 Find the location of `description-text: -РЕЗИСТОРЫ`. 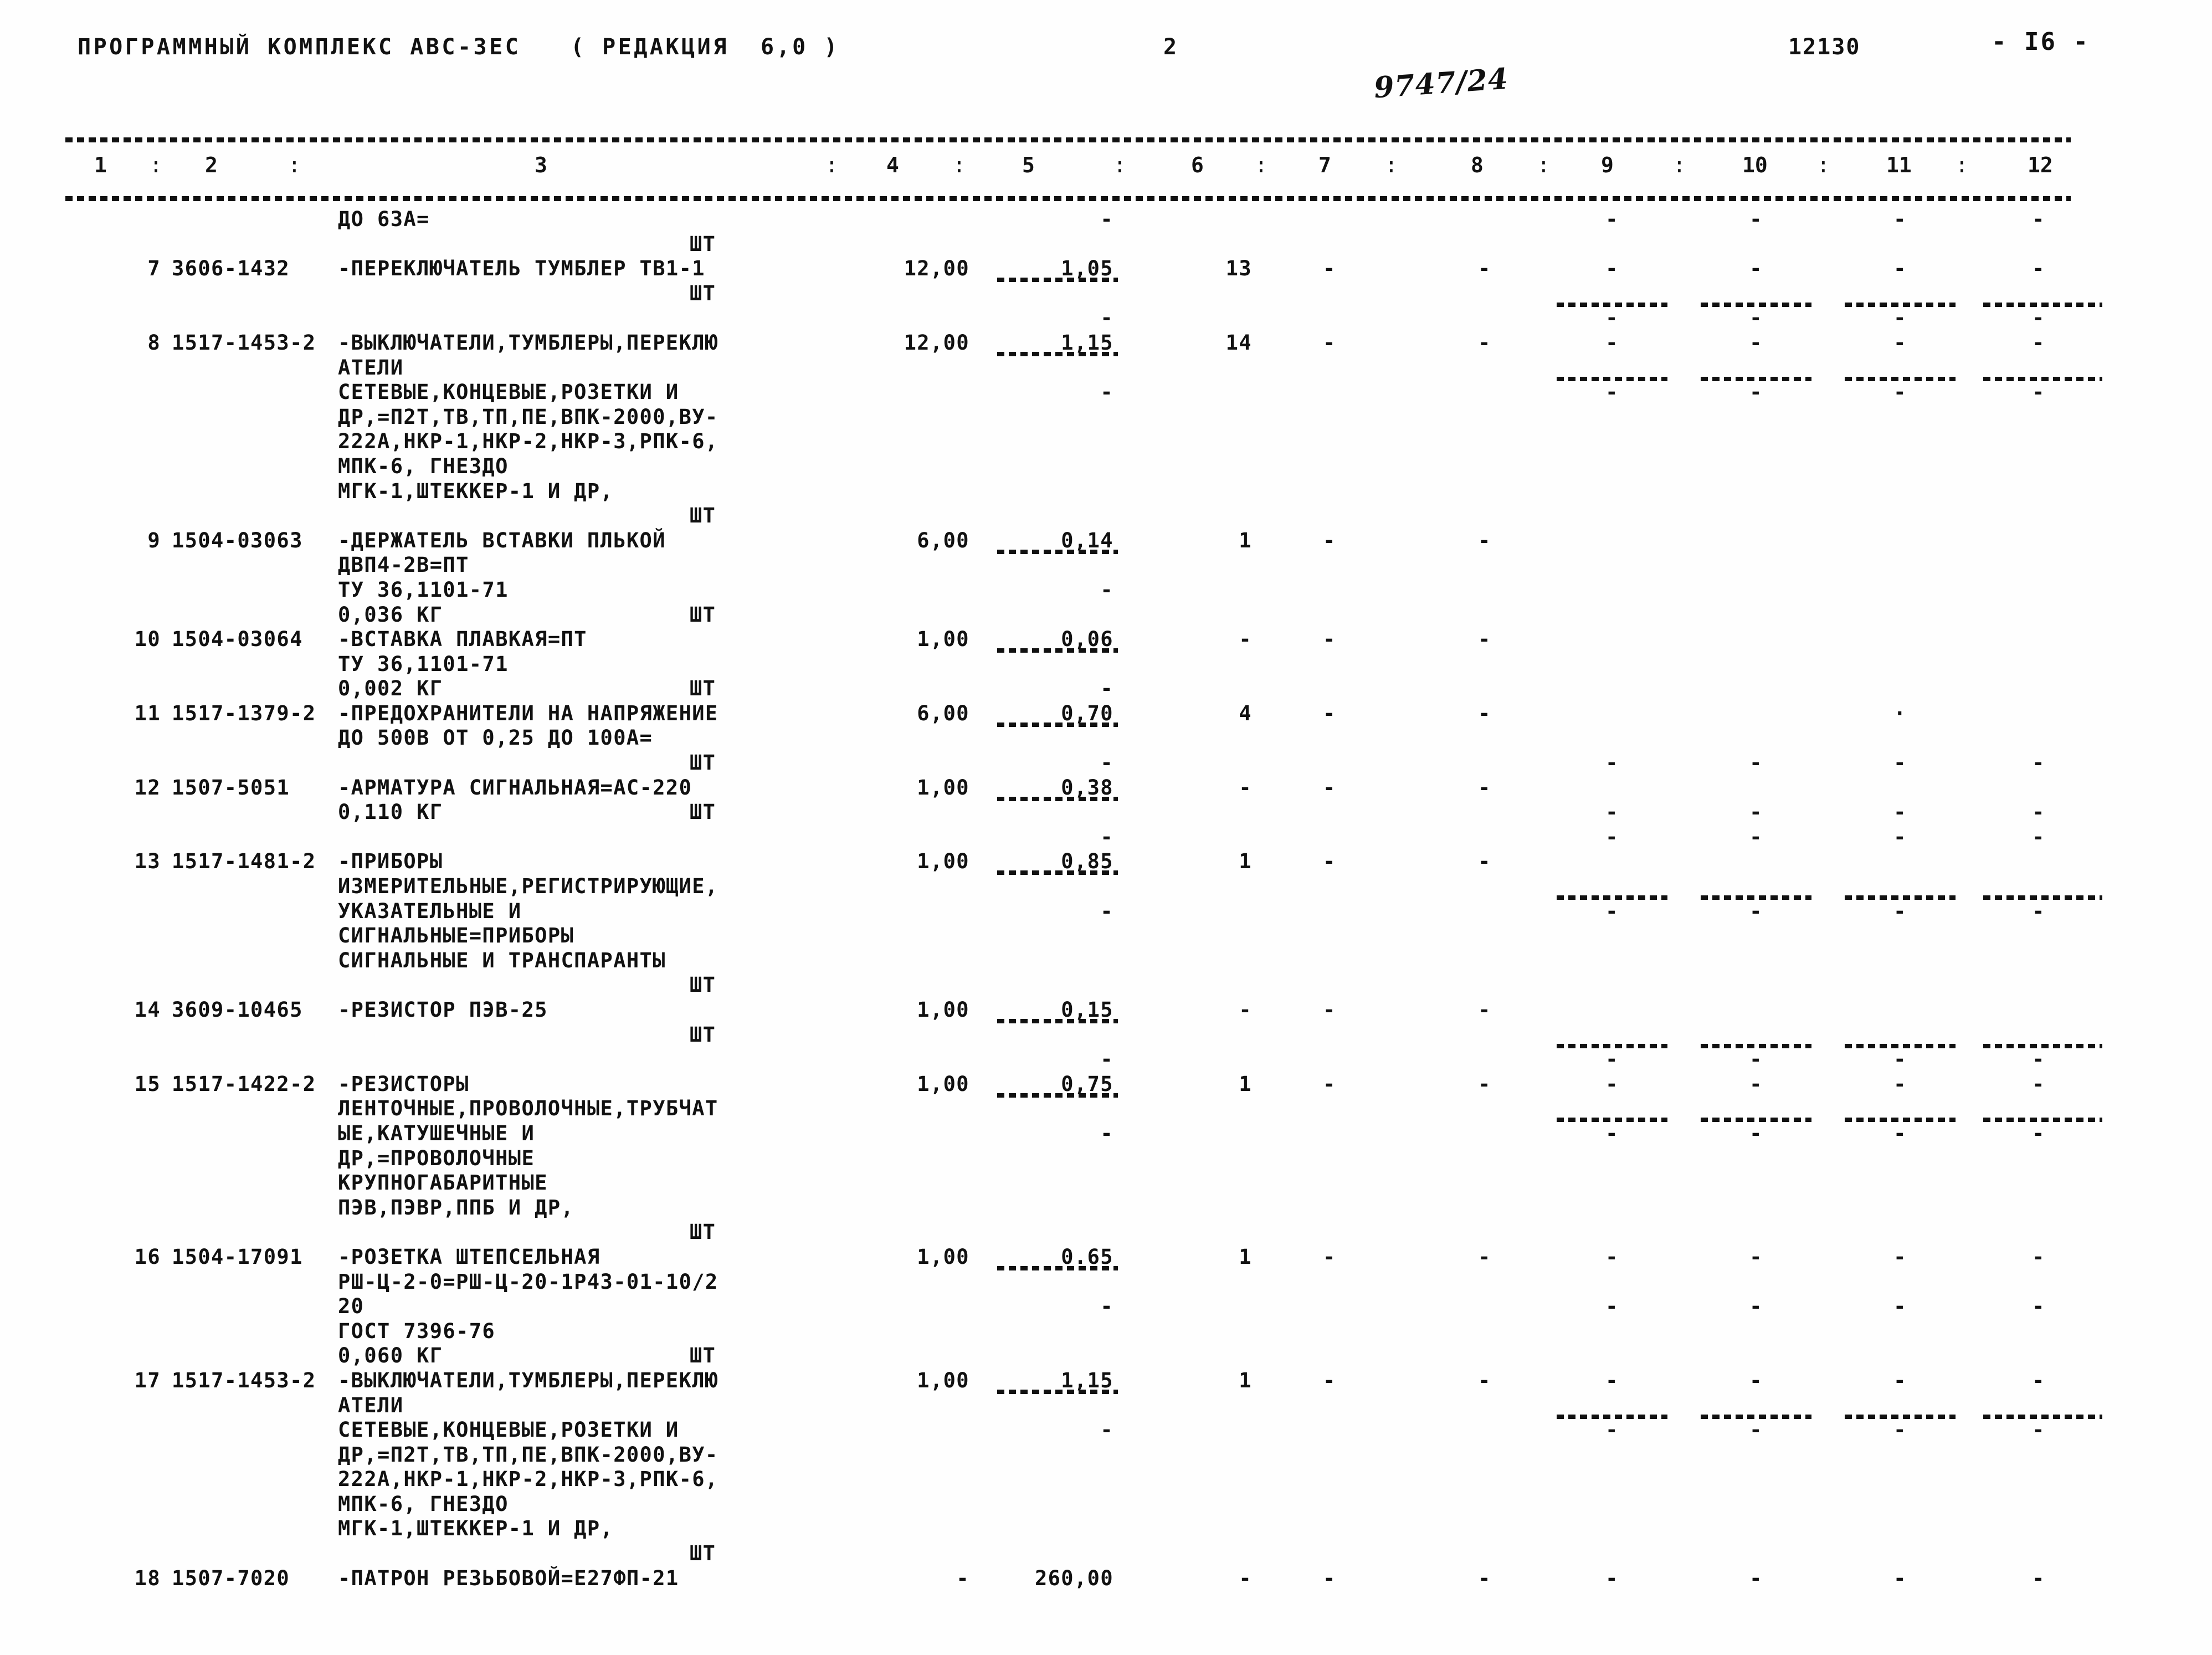

description-text: -РЕЗИСТОРЫ is located at coordinates (403, 1084).